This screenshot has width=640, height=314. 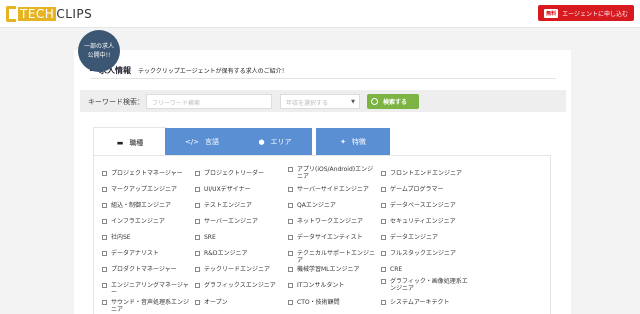 I want to click on job-type-option: CTO・技術顧問, so click(x=331, y=302).